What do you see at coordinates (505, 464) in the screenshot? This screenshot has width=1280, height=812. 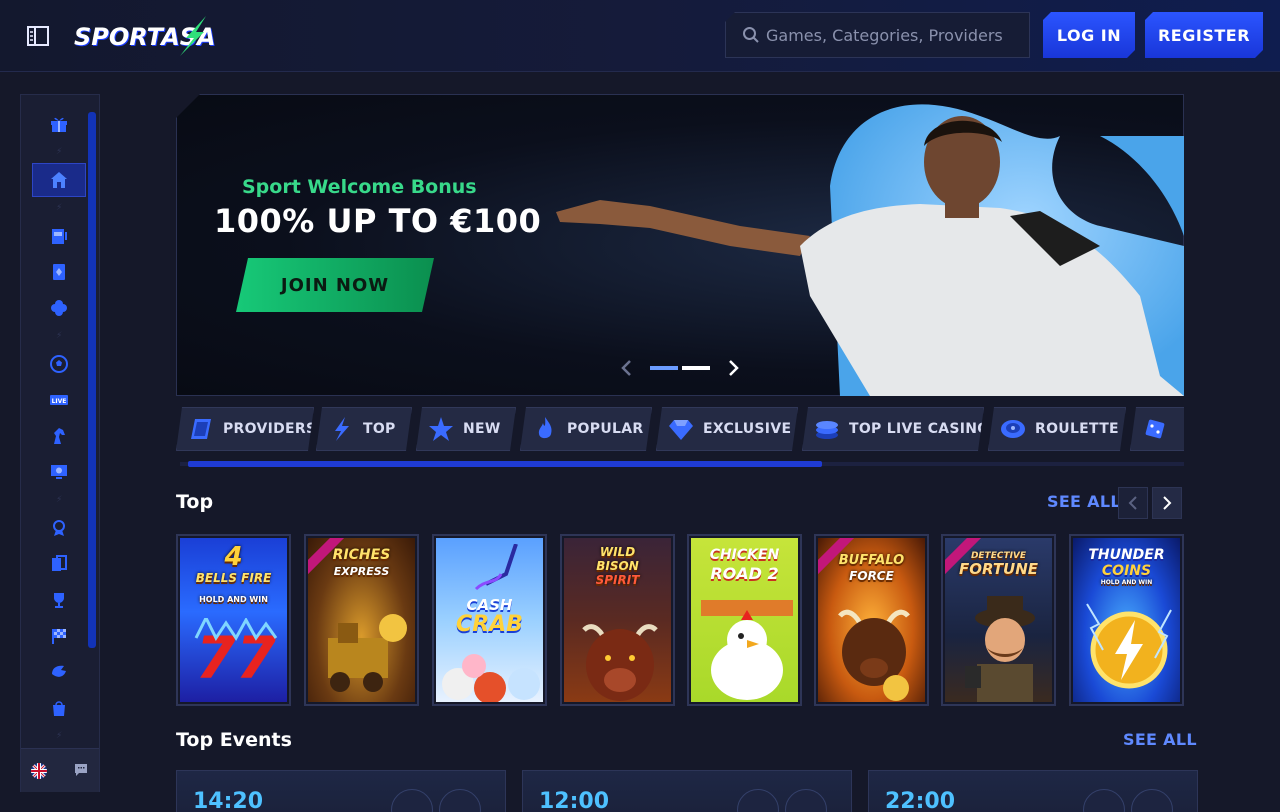 I see `category-scroll-thumb` at bounding box center [505, 464].